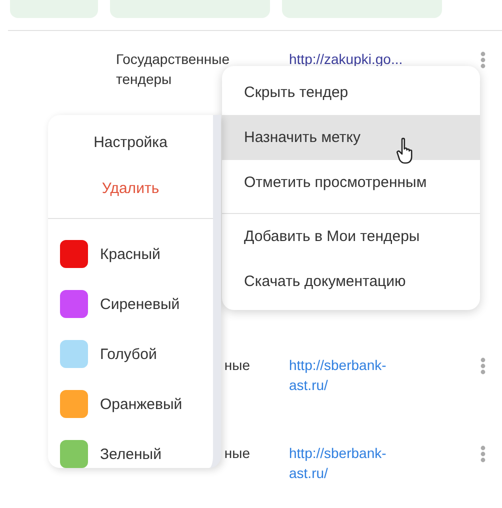 The height and width of the screenshot is (508, 502). What do you see at coordinates (130, 142) in the screenshot?
I see `menu-action: Настройка` at bounding box center [130, 142].